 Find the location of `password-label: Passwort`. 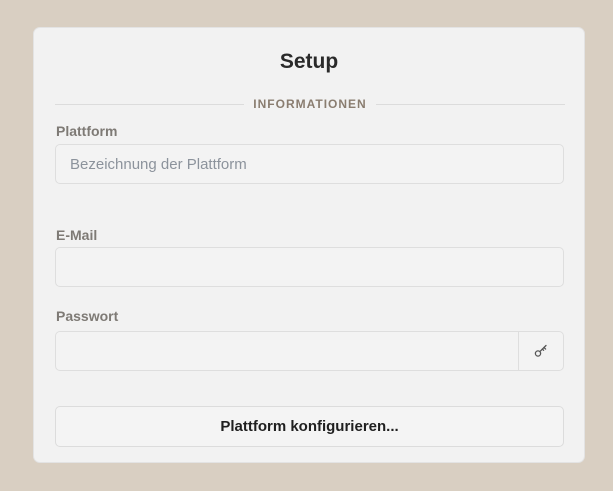

password-label: Passwort is located at coordinates (87, 316).